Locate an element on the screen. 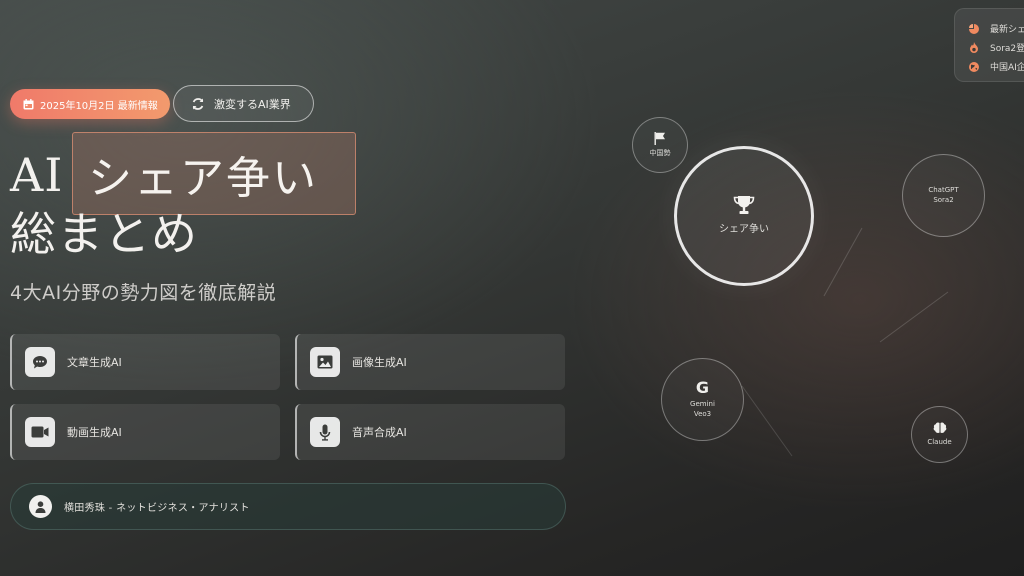 This screenshot has width=1024, height=576. industry-badge: 激変するAI業界 is located at coordinates (243, 103).